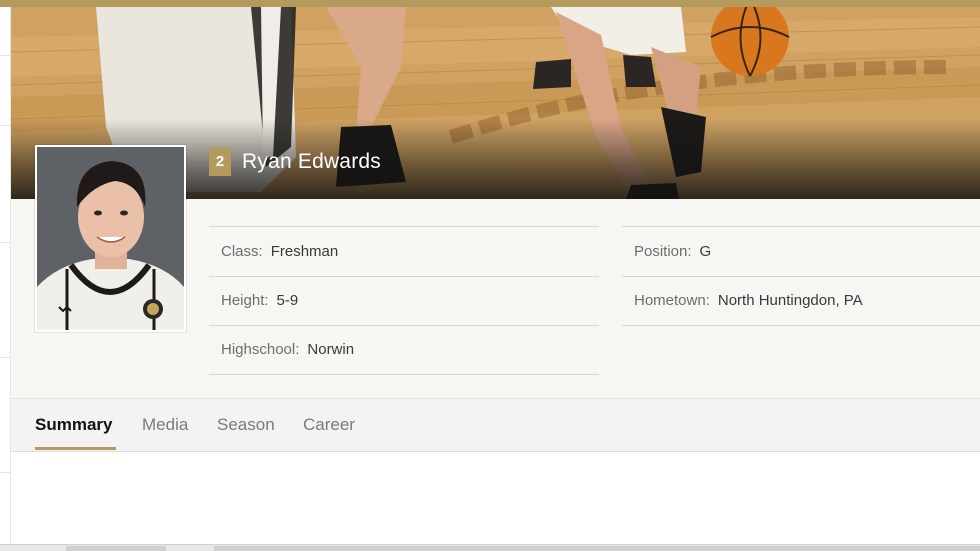 The image size is (980, 551). What do you see at coordinates (75, 448) in the screenshot?
I see `active-tab-indicator` at bounding box center [75, 448].